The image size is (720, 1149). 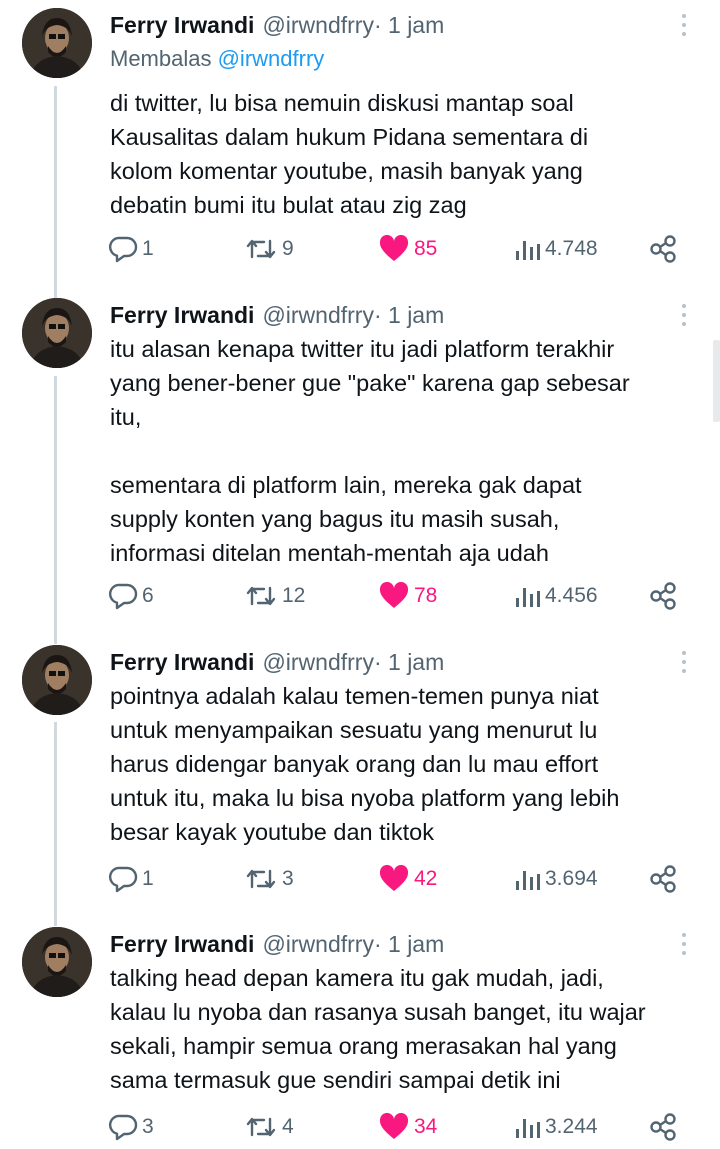 I want to click on views-button: 3.244, so click(x=555, y=1127).